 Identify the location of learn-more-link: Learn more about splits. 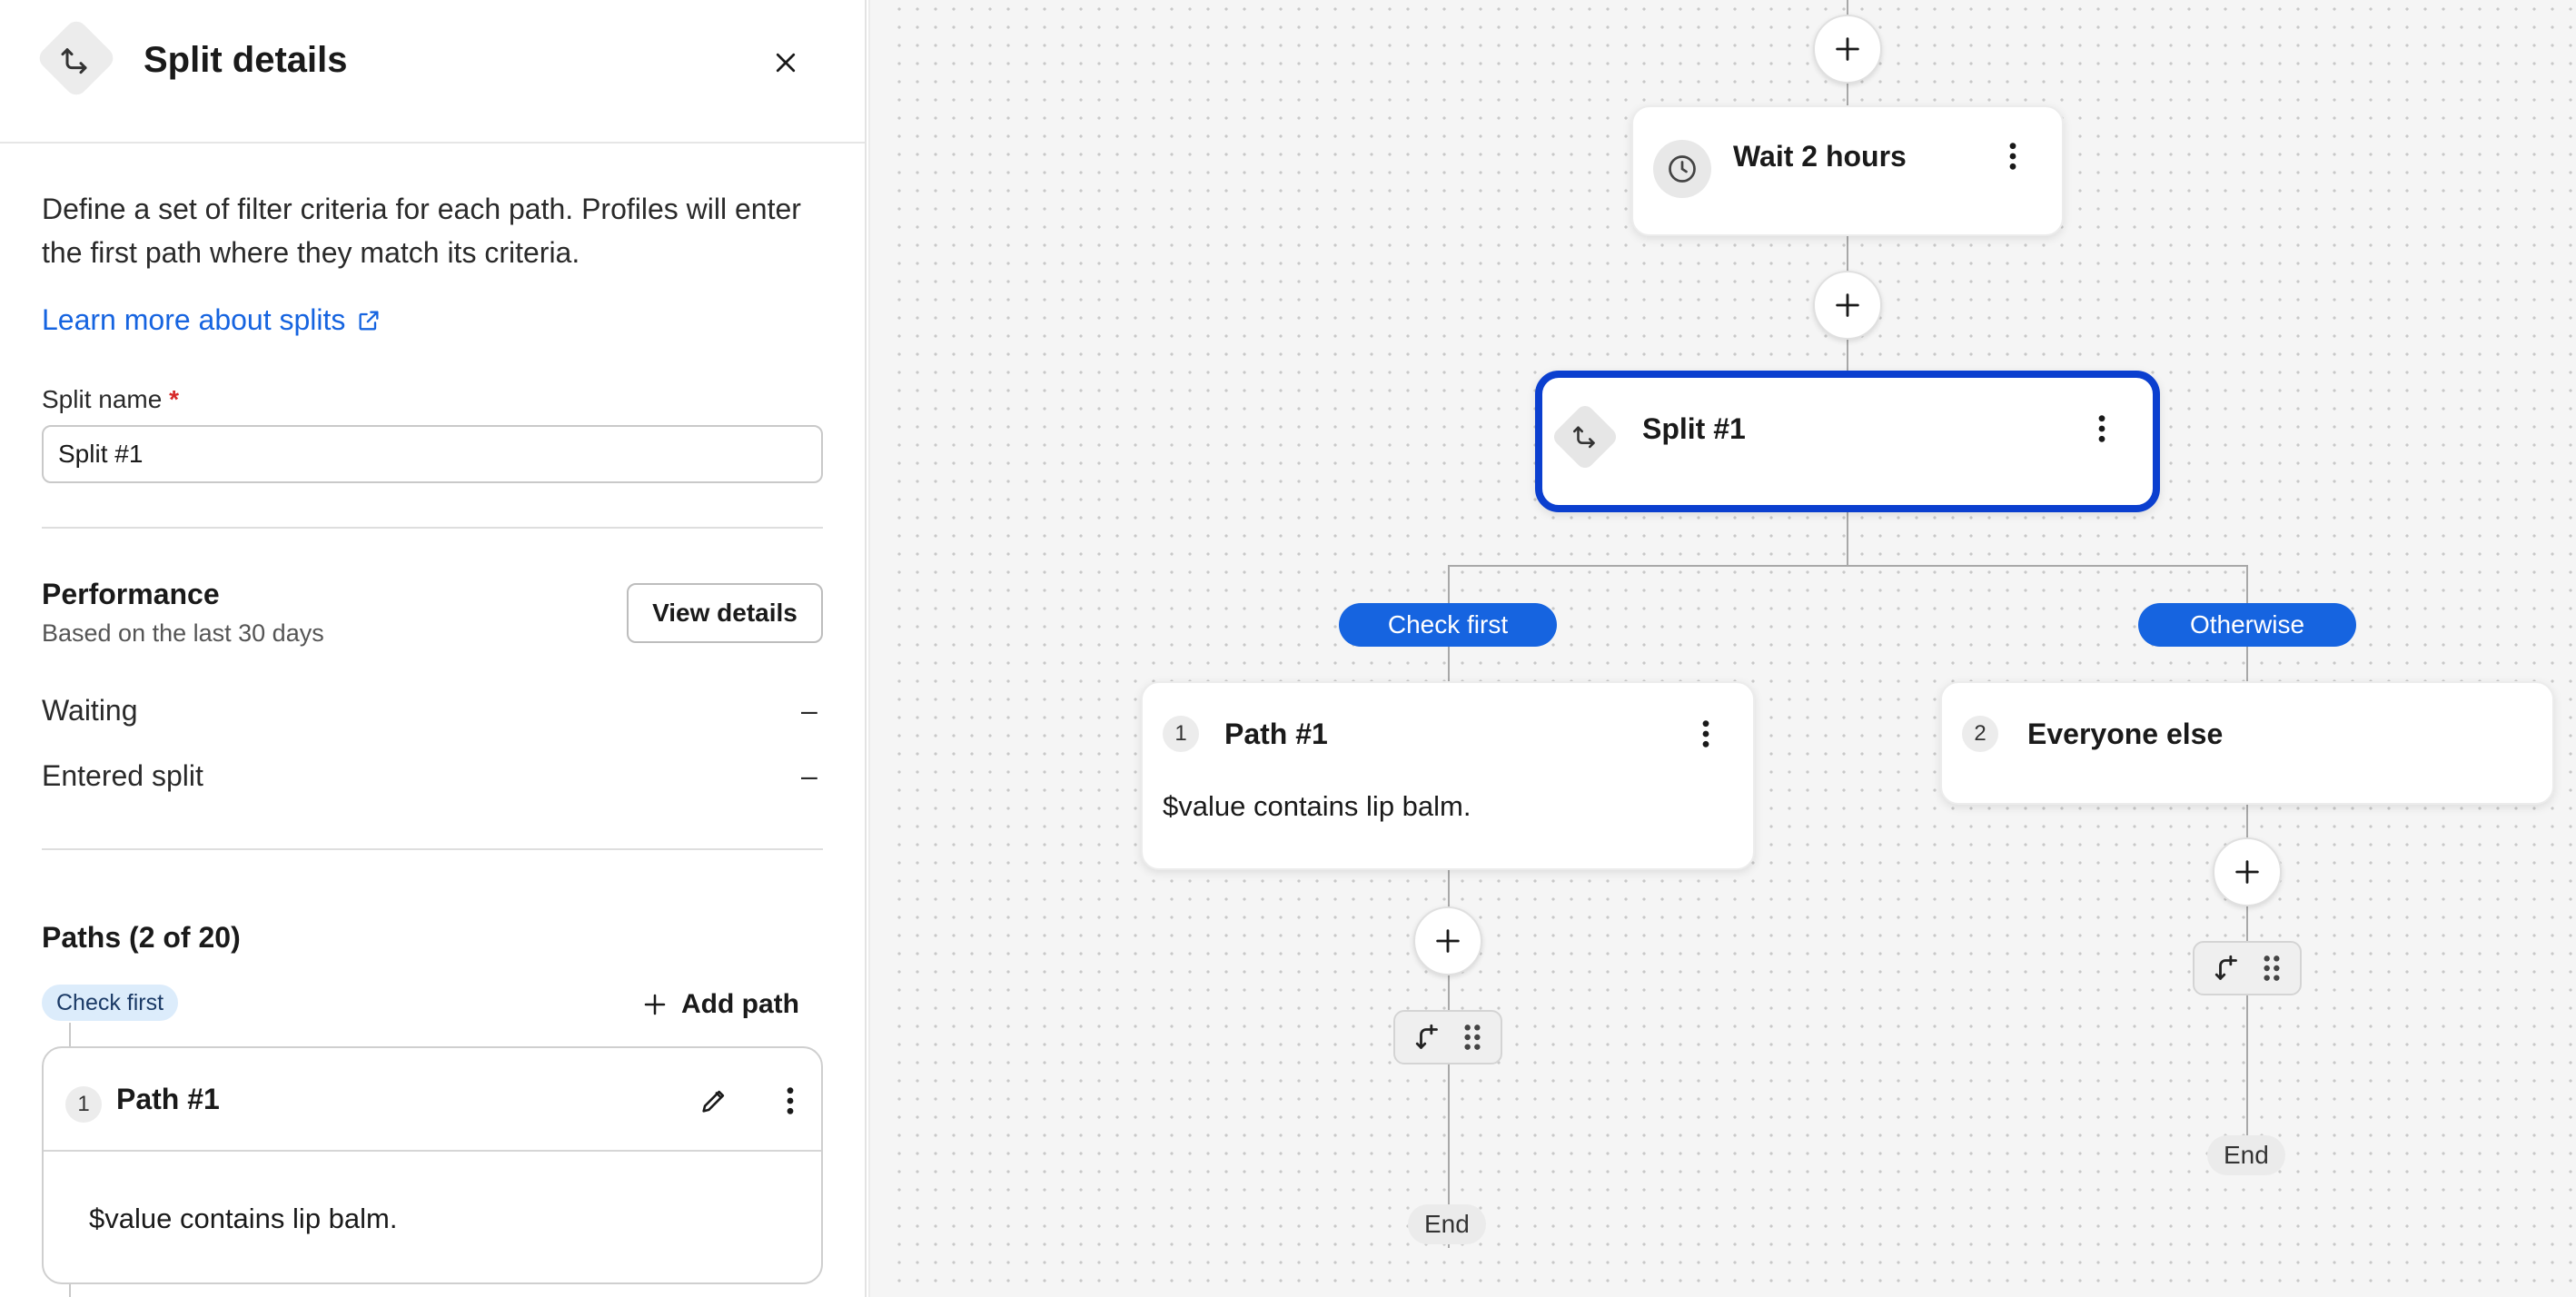
(211, 320).